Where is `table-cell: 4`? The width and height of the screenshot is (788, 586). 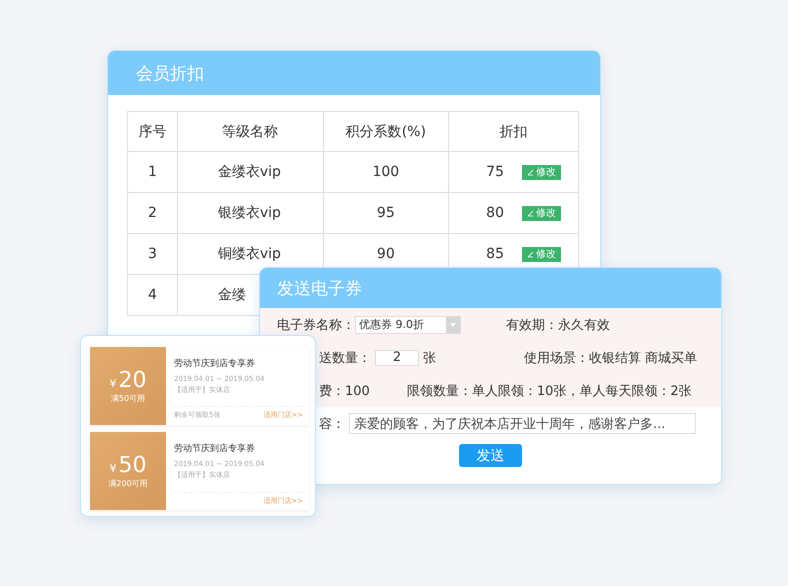
table-cell: 4 is located at coordinates (153, 295).